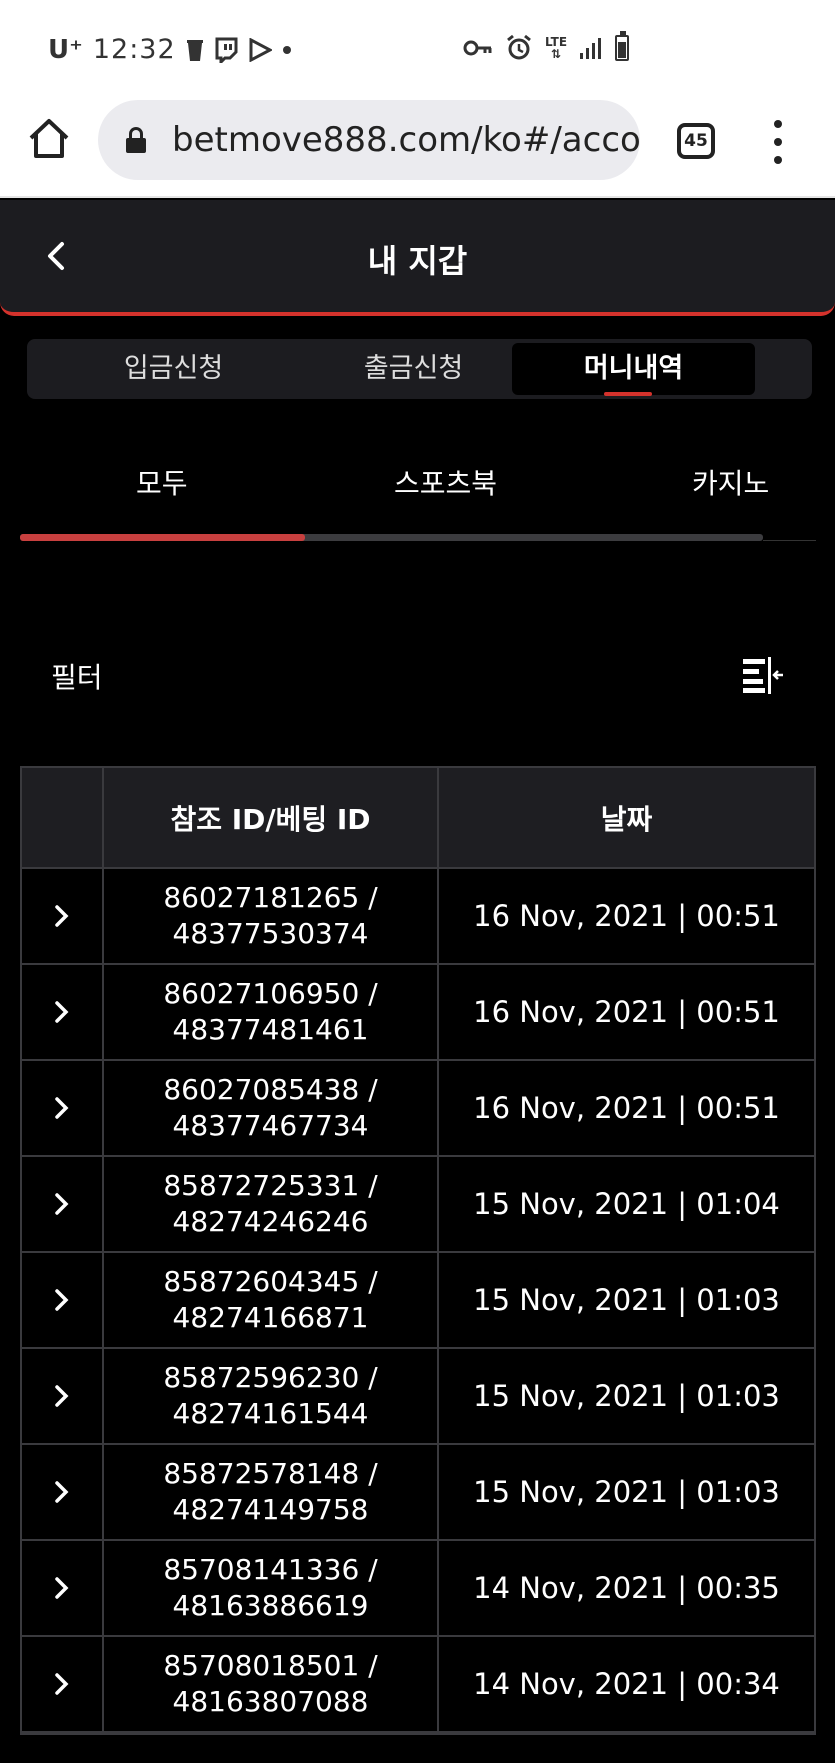  What do you see at coordinates (626, 1588) in the screenshot?
I see `date-cell: 14 Nov, 2021 | 00:35` at bounding box center [626, 1588].